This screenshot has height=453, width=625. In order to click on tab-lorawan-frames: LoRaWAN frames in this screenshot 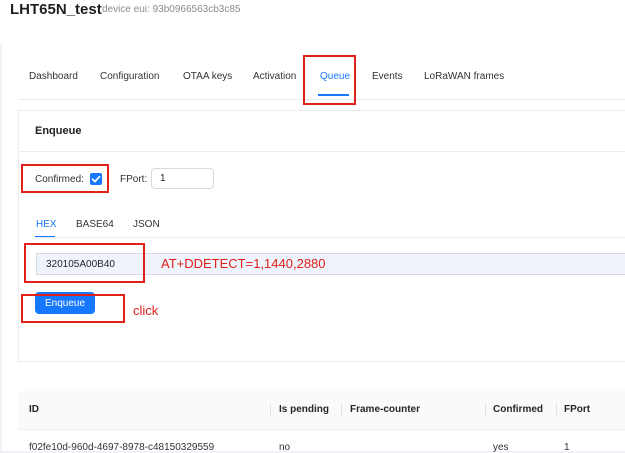, I will do `click(464, 76)`.